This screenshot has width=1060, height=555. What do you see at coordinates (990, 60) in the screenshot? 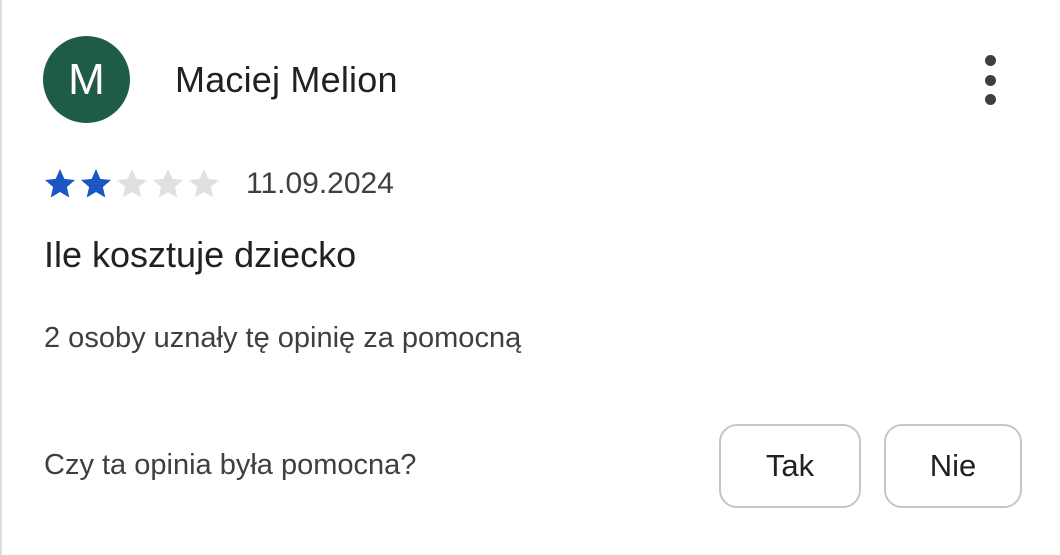
I see `more-vert-icon` at bounding box center [990, 60].